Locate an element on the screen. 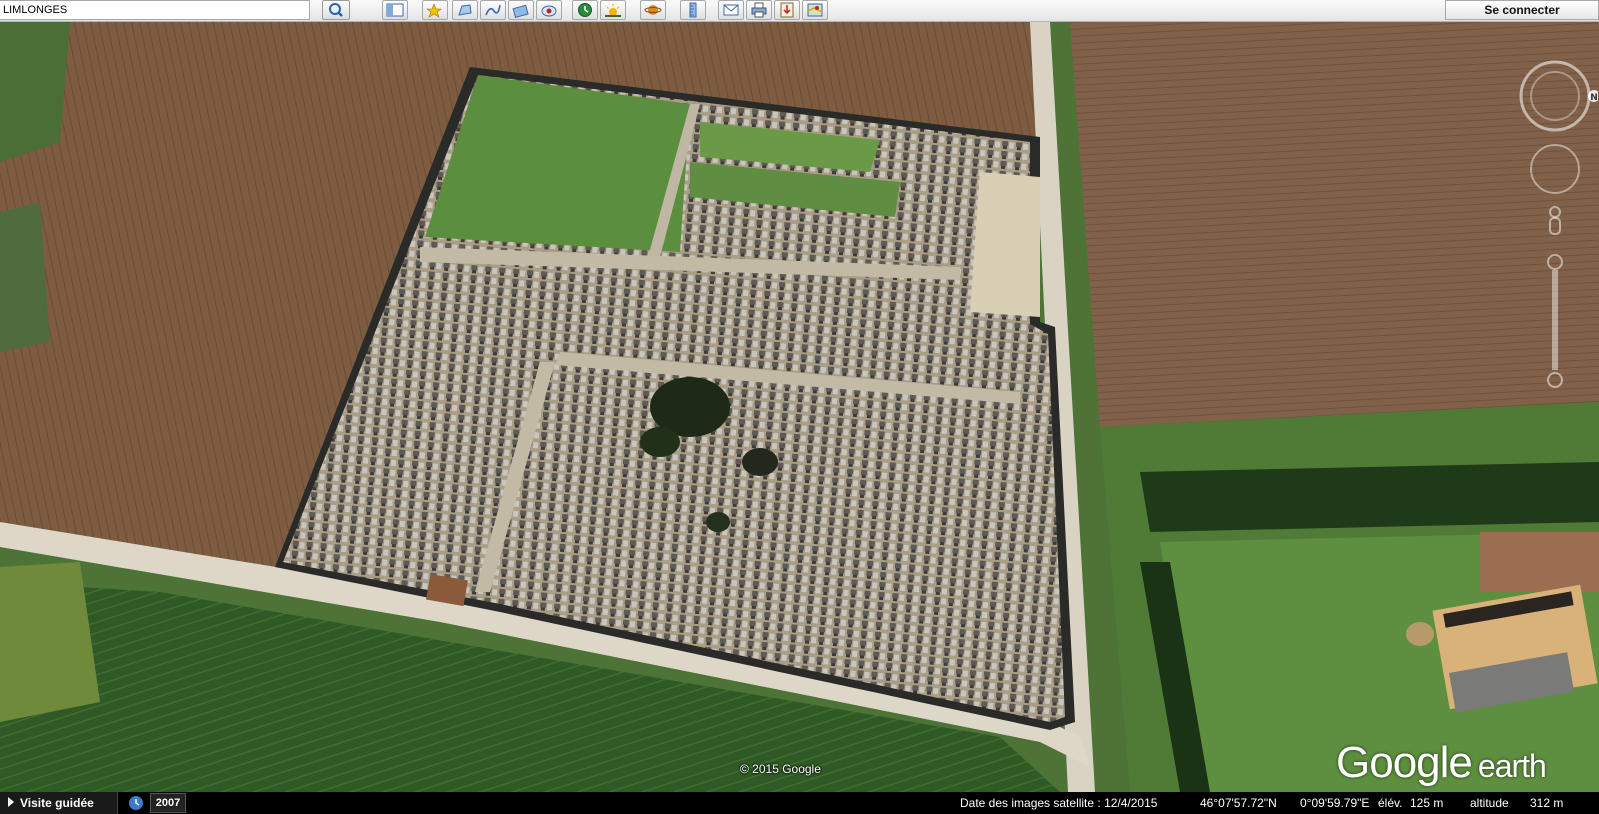 The image size is (1599, 814). copyright-text: © 2015 Google is located at coordinates (780, 769).